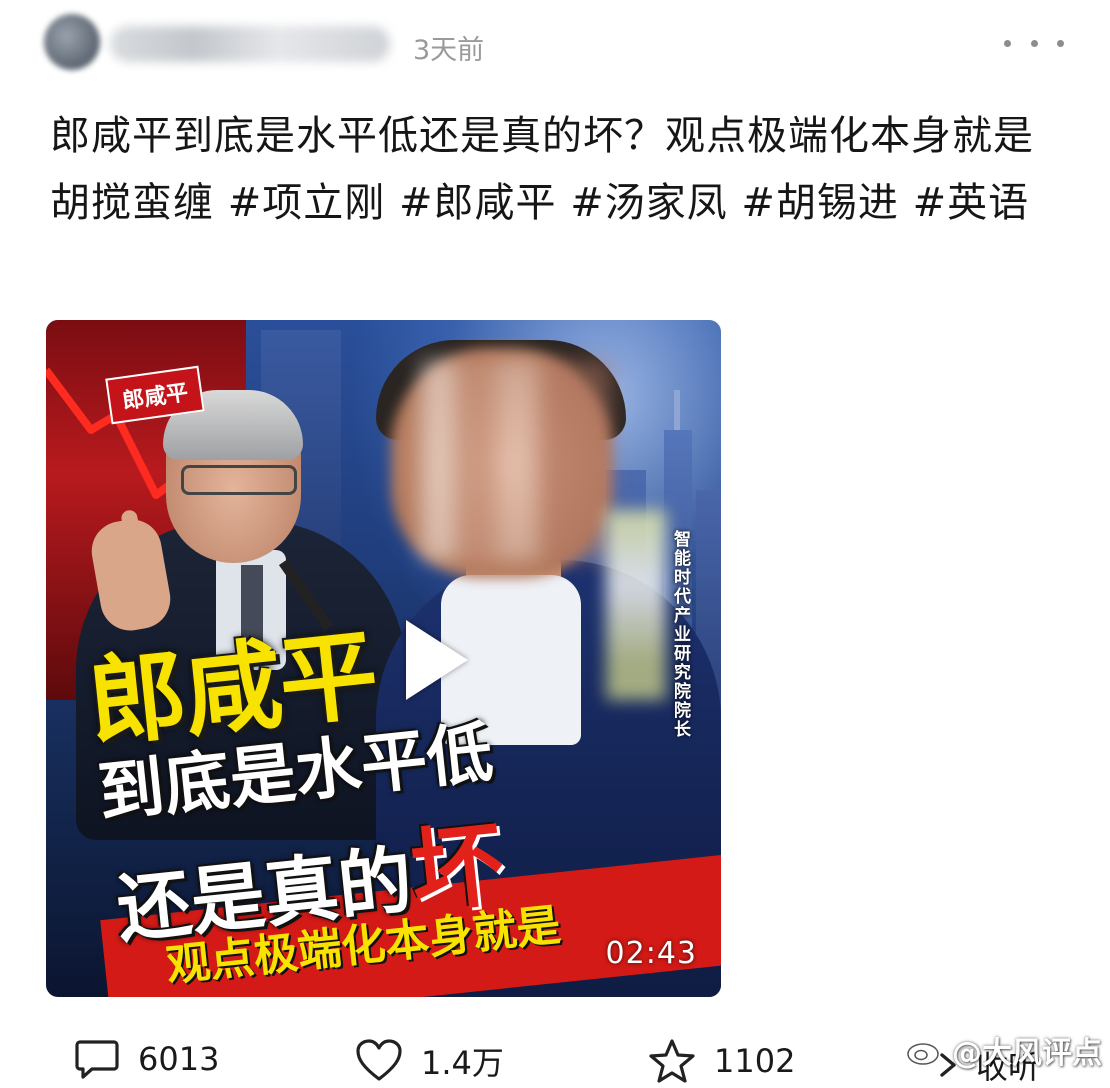 This screenshot has width=1110, height=1088. I want to click on hashtag-link: #汤家凤, so click(649, 203).